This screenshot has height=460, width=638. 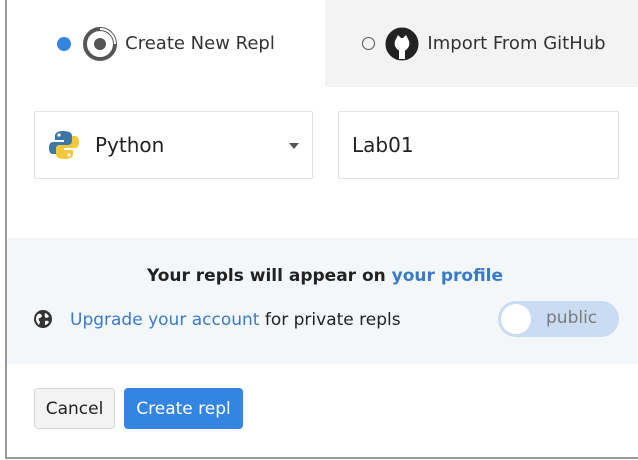 I want to click on visibility-toggle: public, so click(x=558, y=319).